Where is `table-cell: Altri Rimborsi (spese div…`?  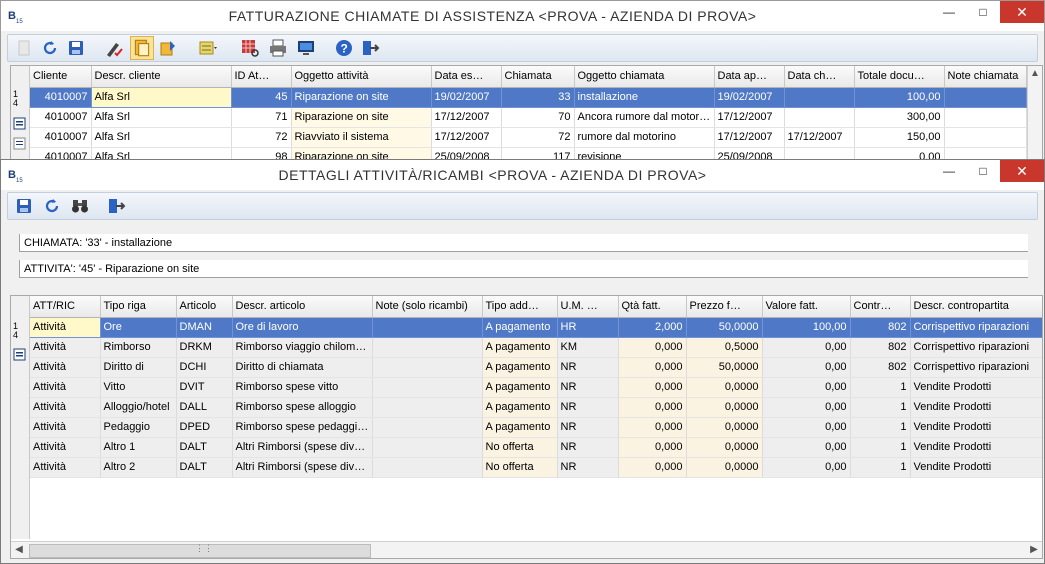
table-cell: Altri Rimborsi (spese div… is located at coordinates (302, 467).